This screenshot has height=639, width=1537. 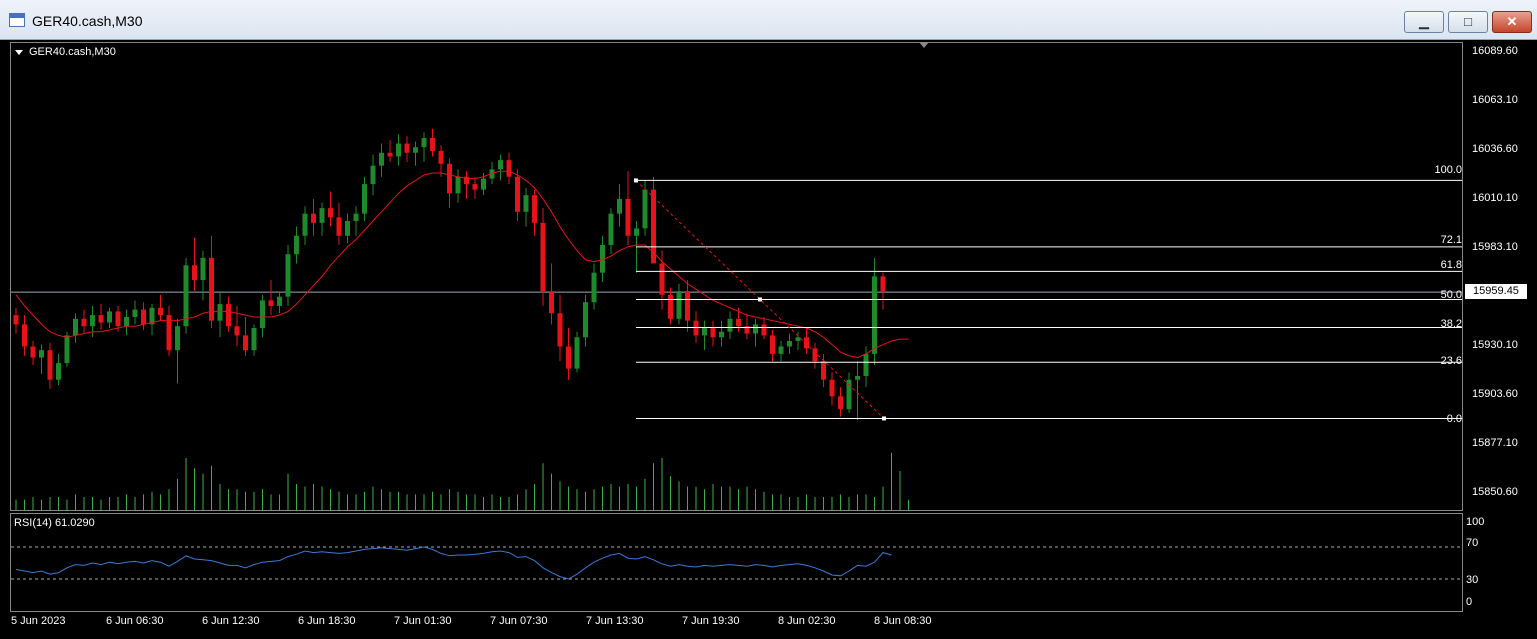 I want to click on fib-level-label: 61.8, so click(x=1451, y=265).